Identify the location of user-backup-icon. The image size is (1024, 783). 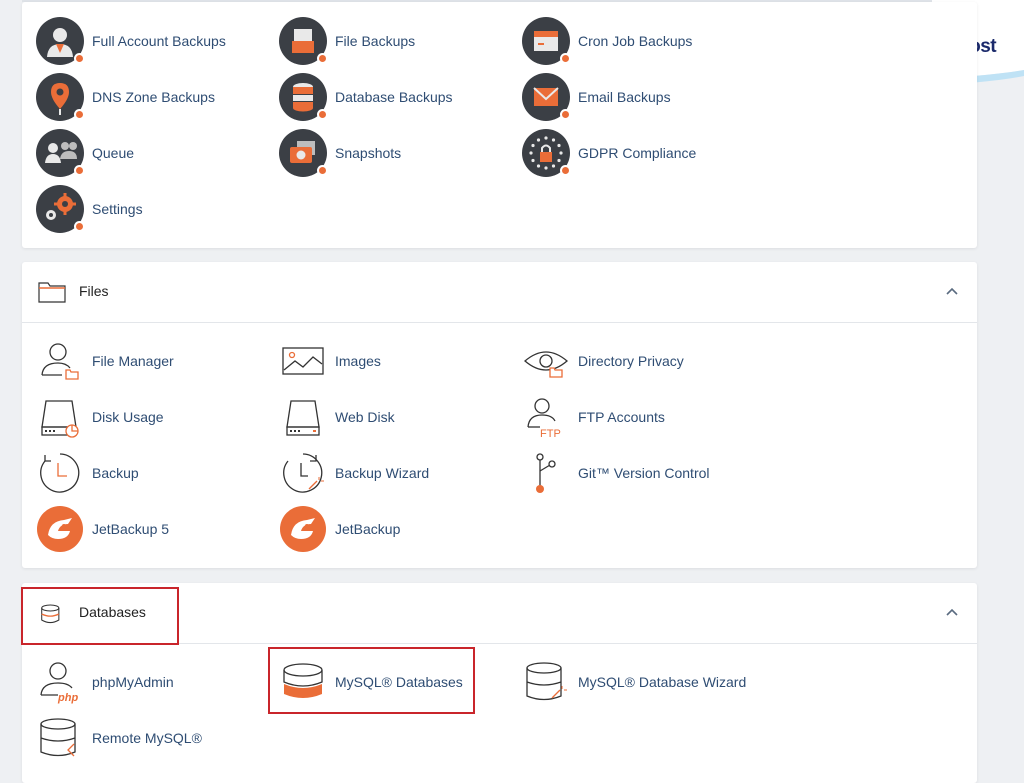
(60, 41).